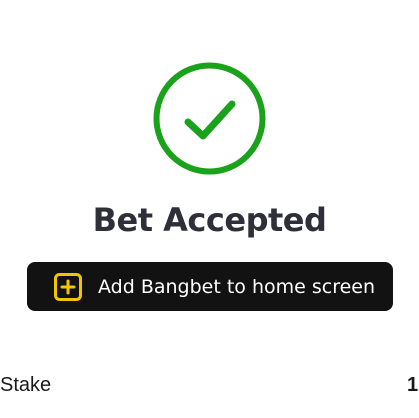 This screenshot has height=418, width=419. Describe the element at coordinates (26, 385) in the screenshot. I see `stake-label: Stake` at that location.